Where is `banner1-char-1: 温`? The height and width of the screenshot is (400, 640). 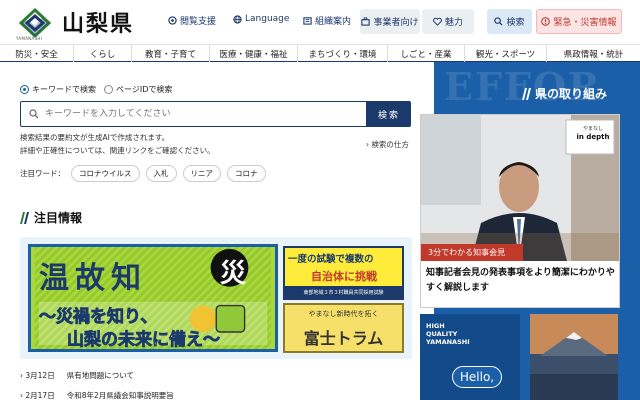
banner1-char-1: 温 is located at coordinates (54, 278).